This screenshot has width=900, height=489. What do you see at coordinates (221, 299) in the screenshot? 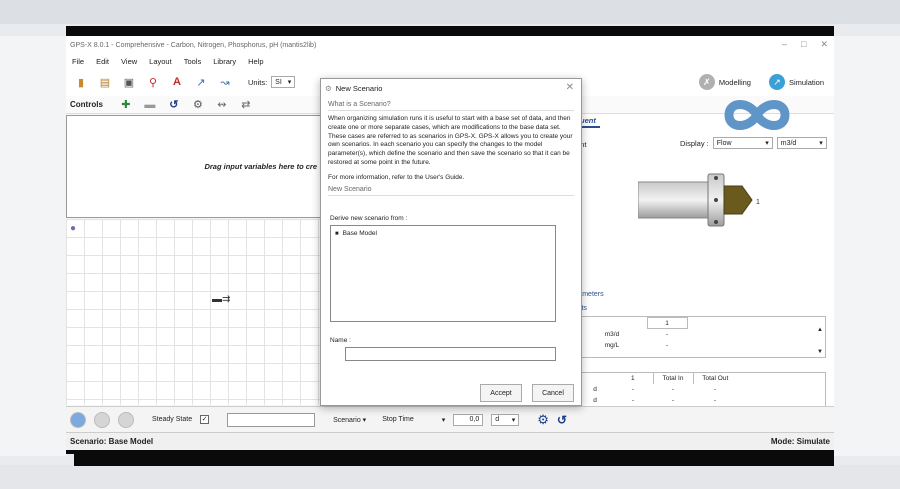
I see `influent-object-icon: ▬⇉` at bounding box center [221, 299].